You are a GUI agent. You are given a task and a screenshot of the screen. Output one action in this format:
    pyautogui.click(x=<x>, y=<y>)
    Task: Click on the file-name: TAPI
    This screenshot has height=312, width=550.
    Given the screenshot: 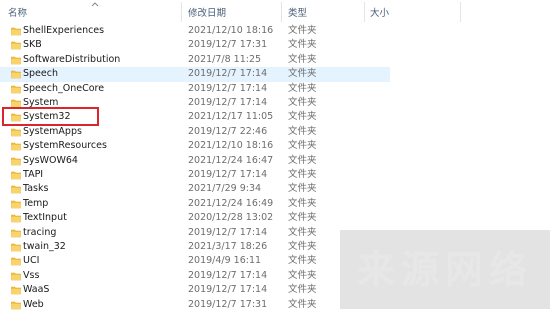 What is the action you would take?
    pyautogui.click(x=33, y=174)
    